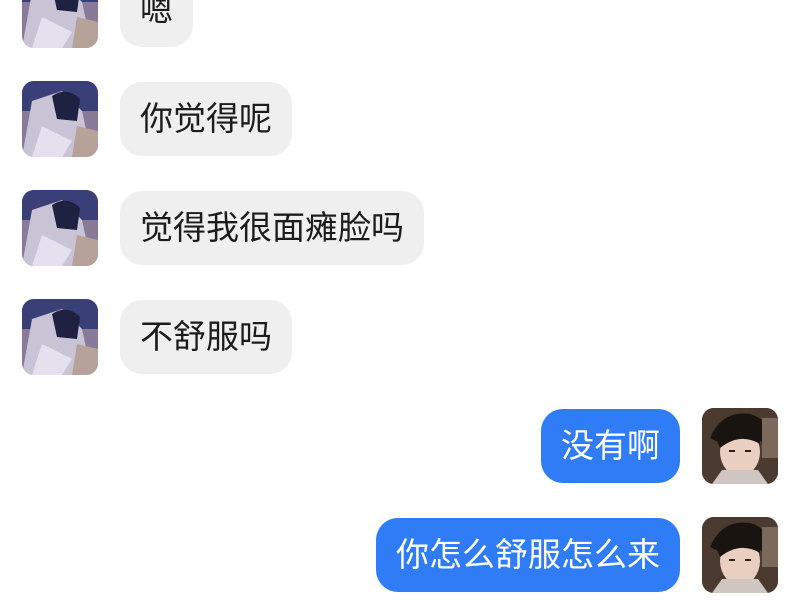  Describe the element at coordinates (400, 339) in the screenshot. I see `incoming-message-row: 不舒服吗` at that location.